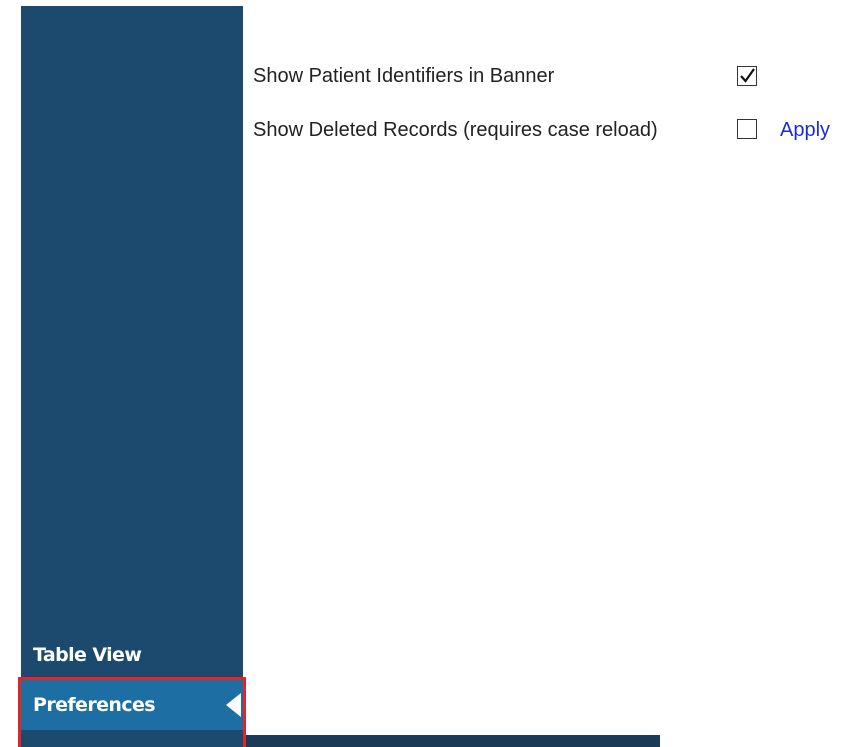 This screenshot has width=846, height=747. I want to click on sidebar-item-preferences: Preferences, so click(132, 703).